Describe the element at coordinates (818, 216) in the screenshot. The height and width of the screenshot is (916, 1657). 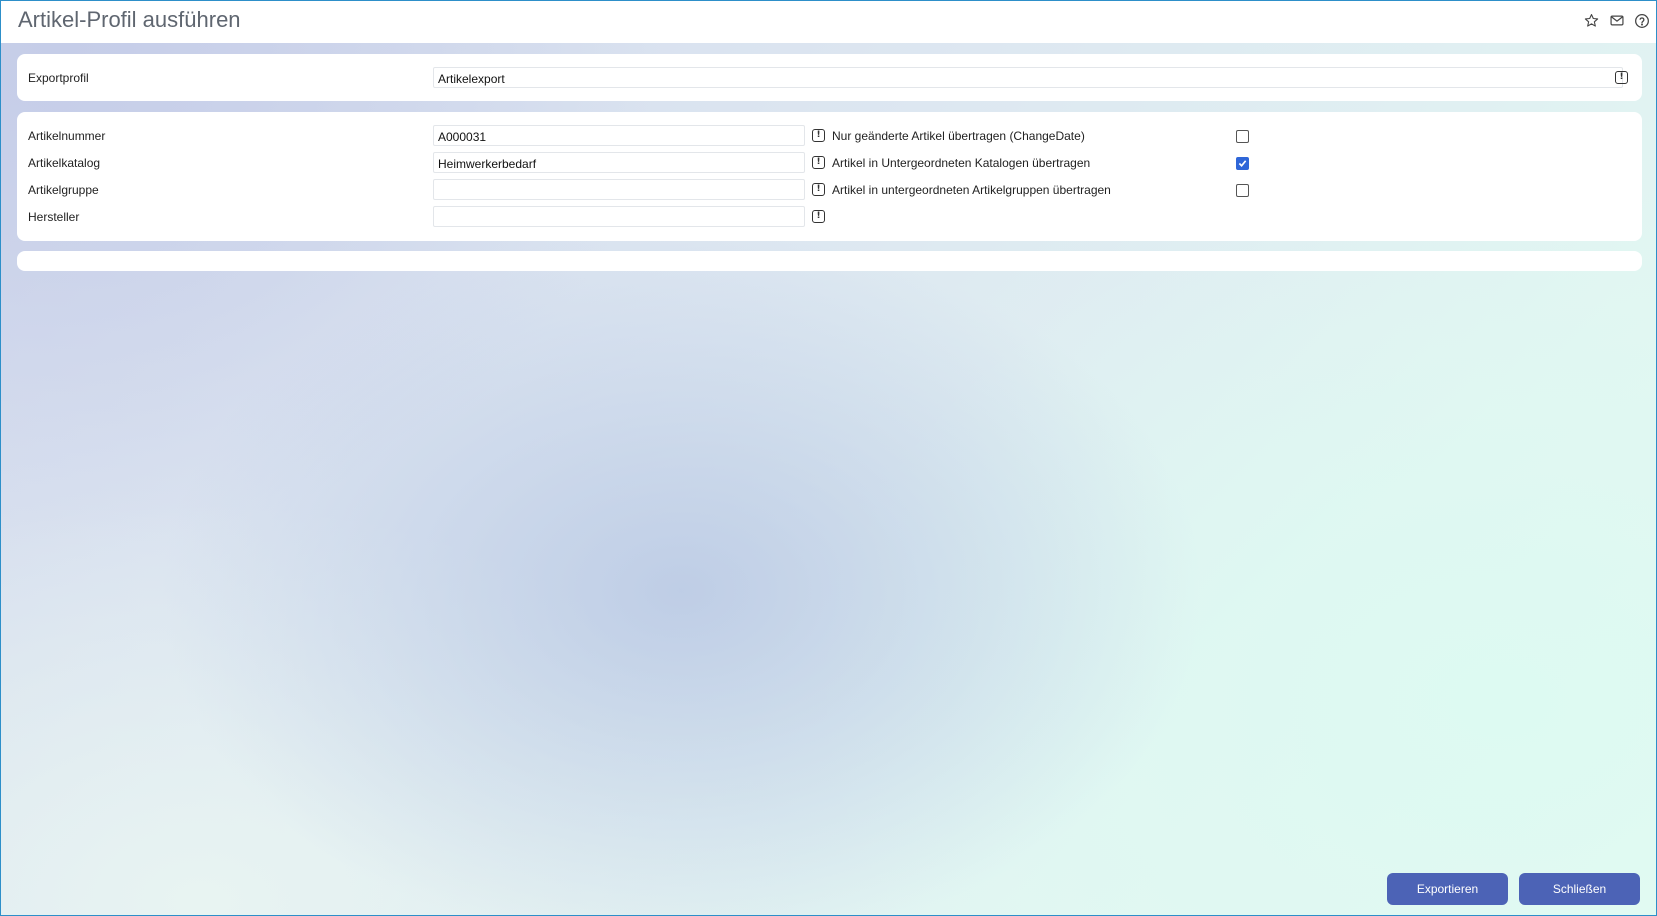
I see `hersteller-info-icon: !` at that location.